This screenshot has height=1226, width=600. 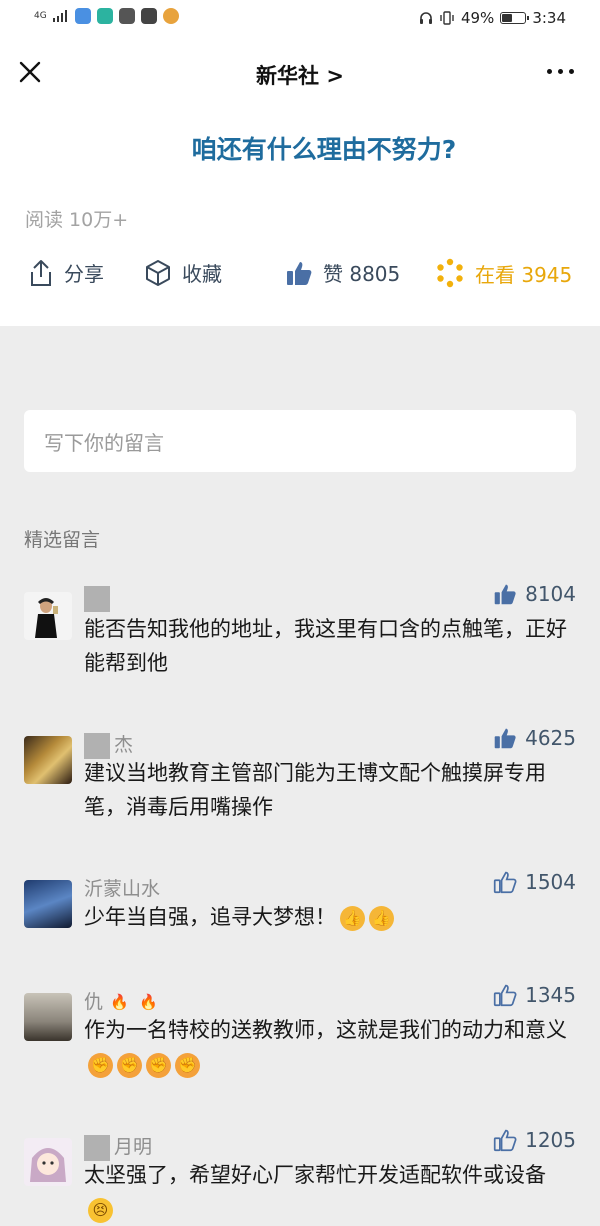 I want to click on status-bar: 4G 49% 3:34, so click(x=300, y=18).